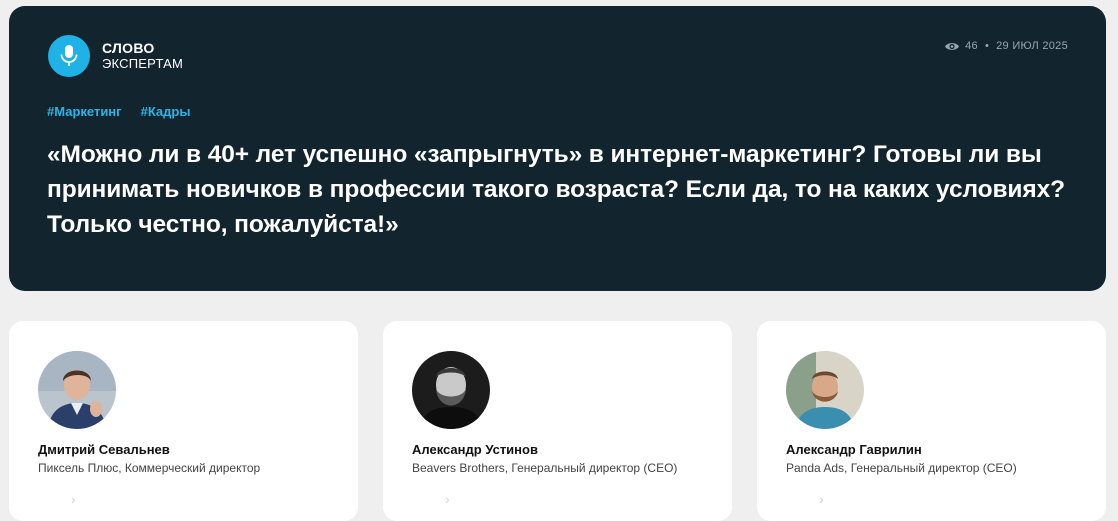  What do you see at coordinates (84, 111) in the screenshot?
I see `tag-marketing: #Маркетинг` at bounding box center [84, 111].